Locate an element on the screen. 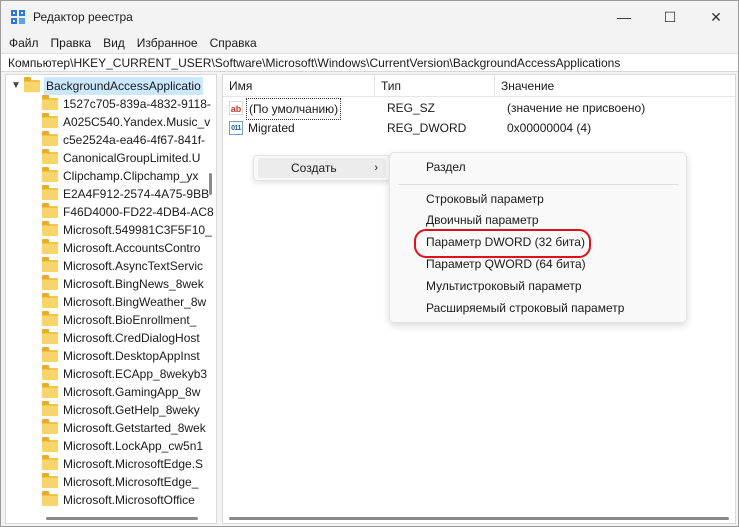 This screenshot has width=739, height=527. maximize-button: ☐ is located at coordinates (670, 17).